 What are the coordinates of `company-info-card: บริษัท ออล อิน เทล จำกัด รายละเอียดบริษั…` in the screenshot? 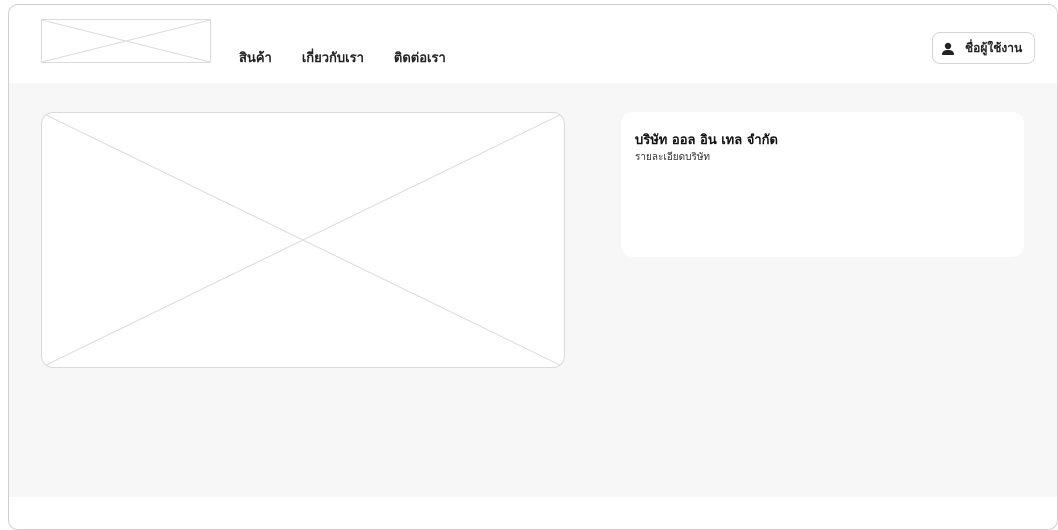 It's located at (822, 184).